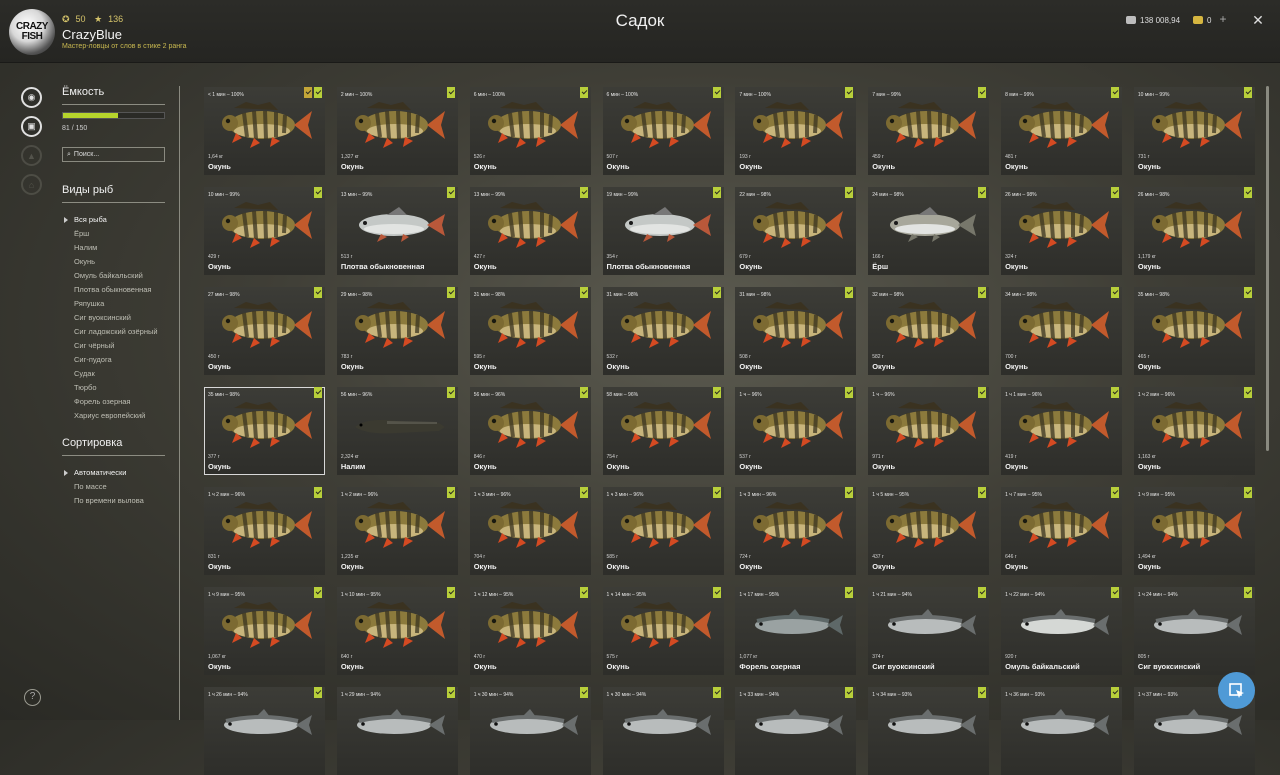 This screenshot has height=775, width=1280. Describe the element at coordinates (359, 495) in the screenshot. I see `catch-time: 1 ч 2 мин – 96%` at that location.